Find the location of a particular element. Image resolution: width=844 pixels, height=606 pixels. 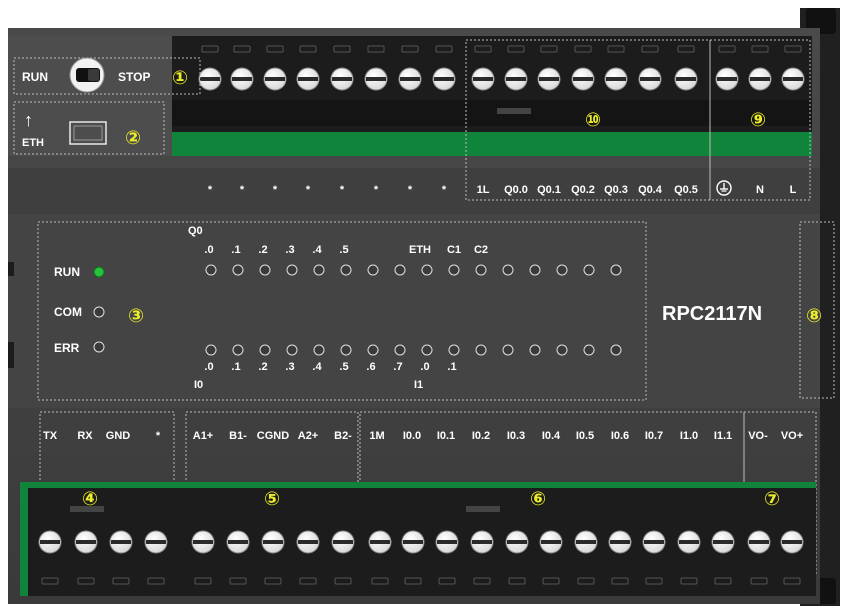

terminal-label: I1.1 is located at coordinates (723, 436).